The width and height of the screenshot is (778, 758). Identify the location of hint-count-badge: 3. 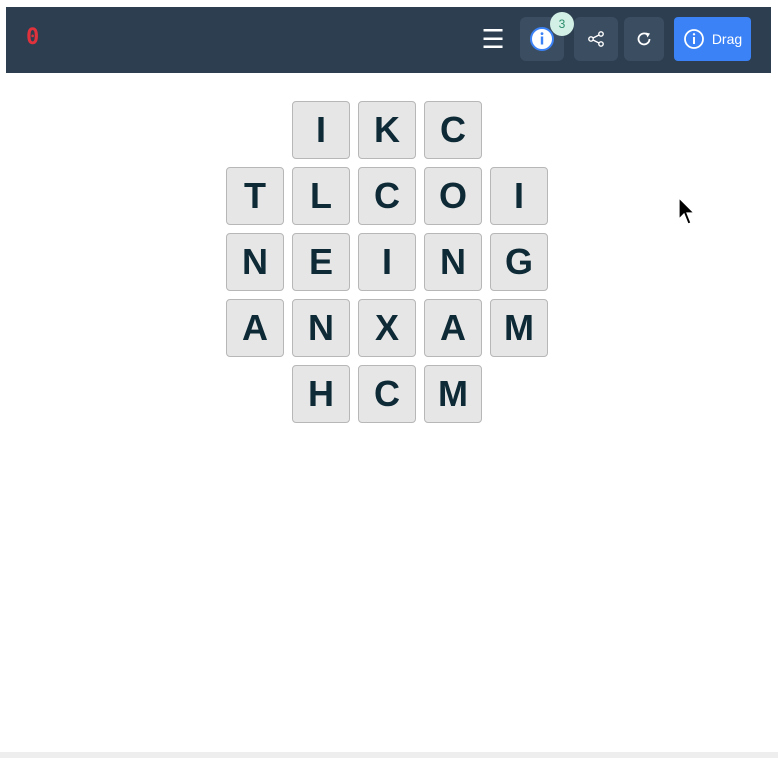
(562, 24).